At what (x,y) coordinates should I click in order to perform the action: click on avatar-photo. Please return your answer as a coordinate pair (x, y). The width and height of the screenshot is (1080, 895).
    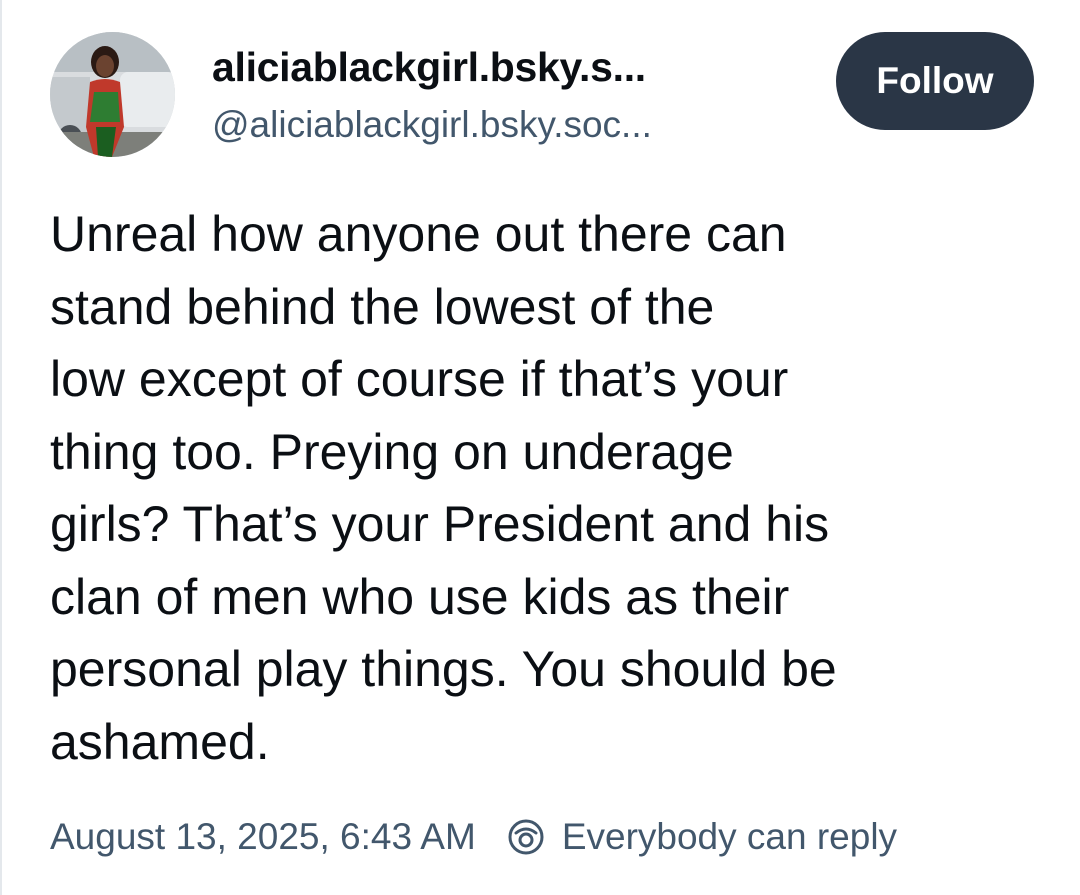
    Looking at the image, I should click on (112, 94).